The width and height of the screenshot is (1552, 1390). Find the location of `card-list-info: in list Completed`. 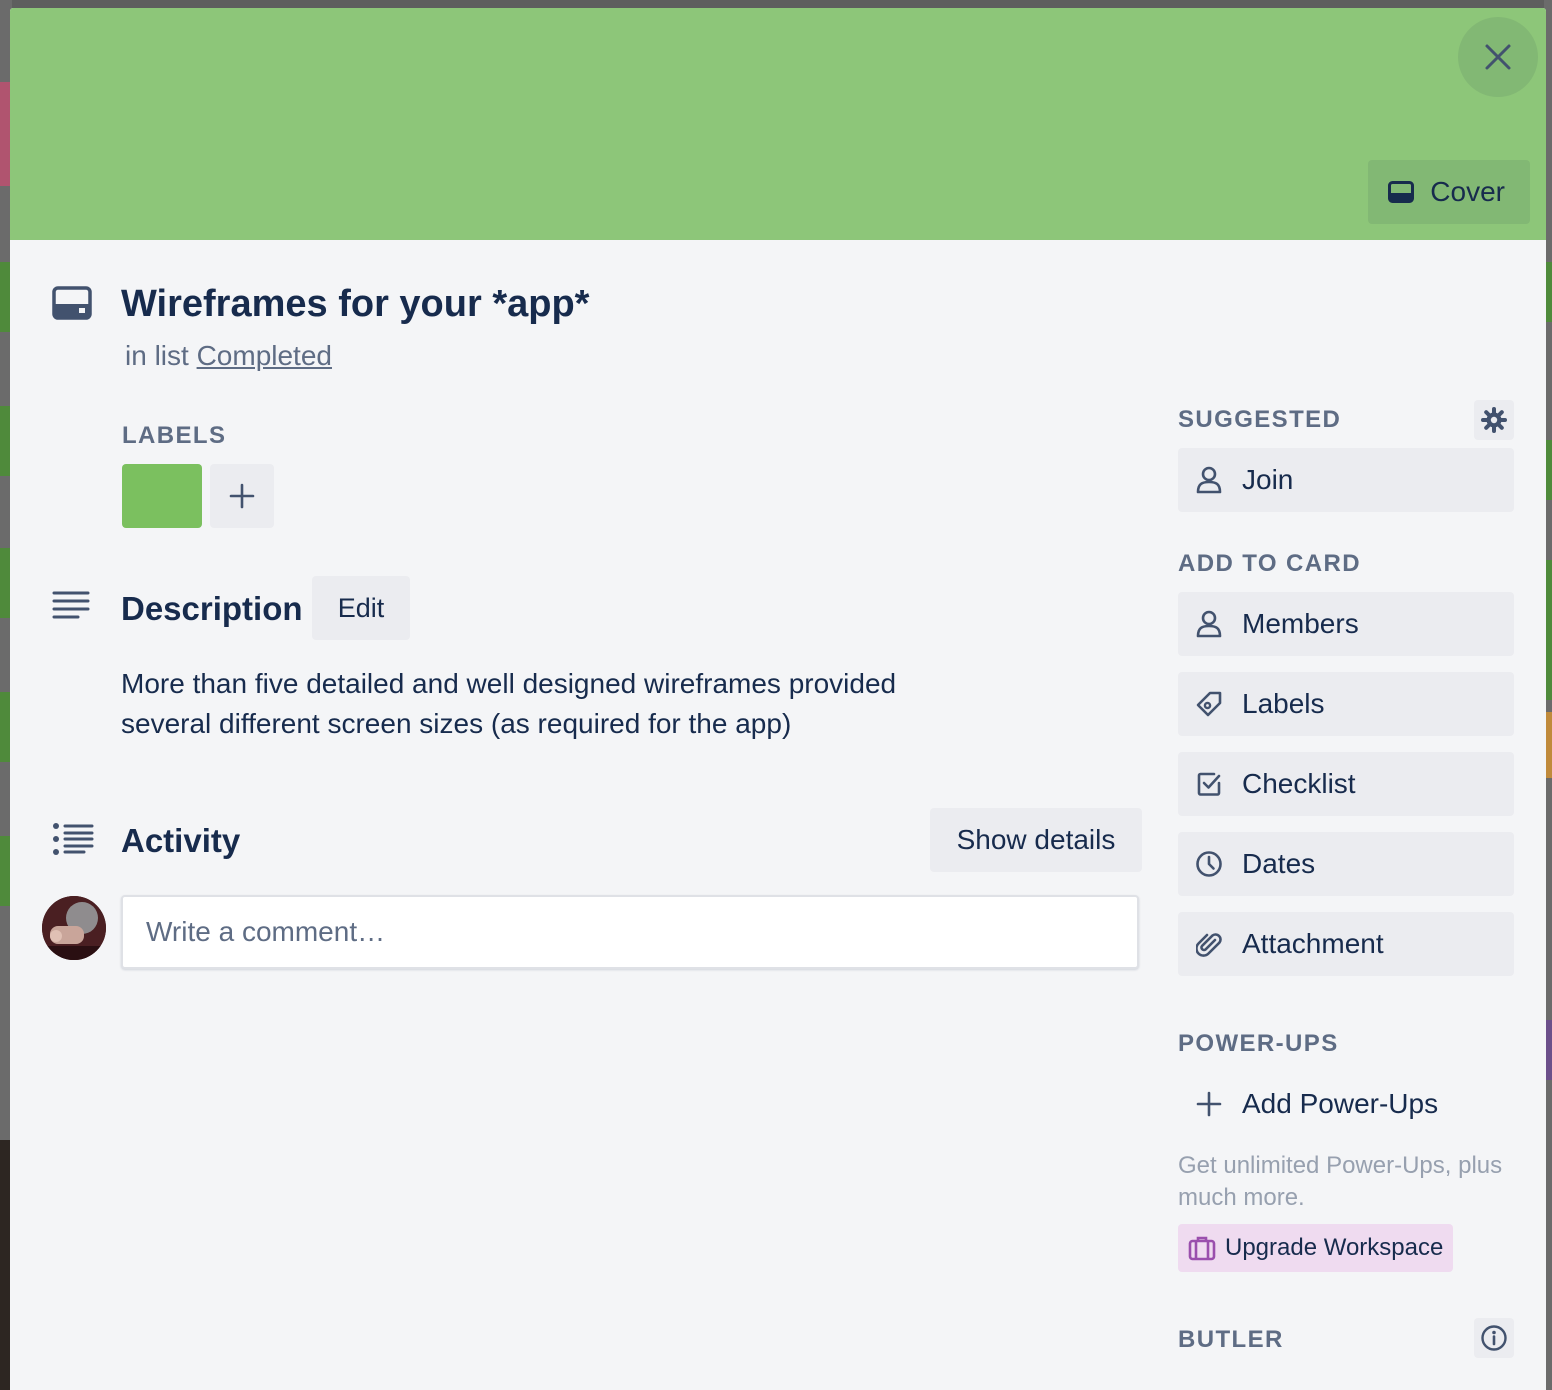

card-list-info: in list Completed is located at coordinates (228, 356).